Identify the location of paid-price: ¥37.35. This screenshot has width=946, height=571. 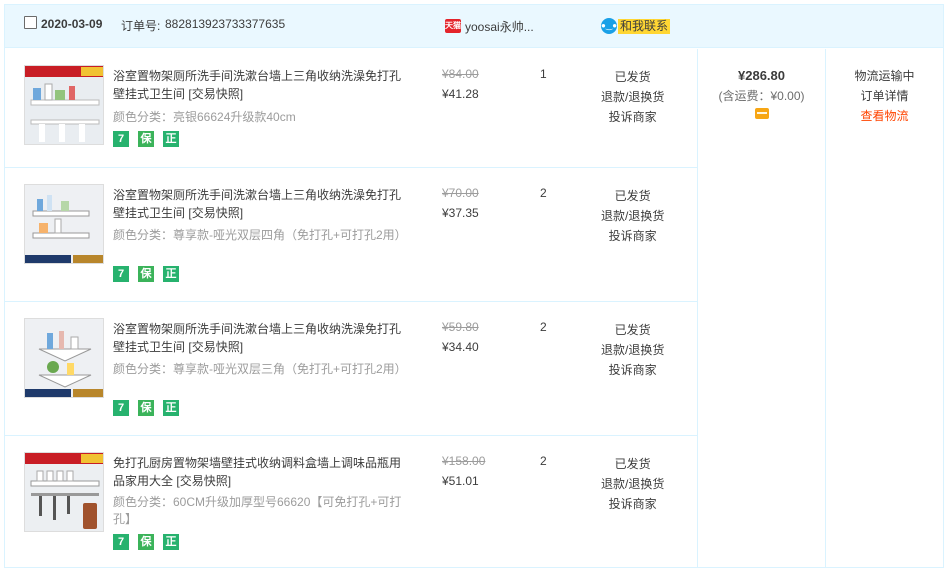
(460, 213).